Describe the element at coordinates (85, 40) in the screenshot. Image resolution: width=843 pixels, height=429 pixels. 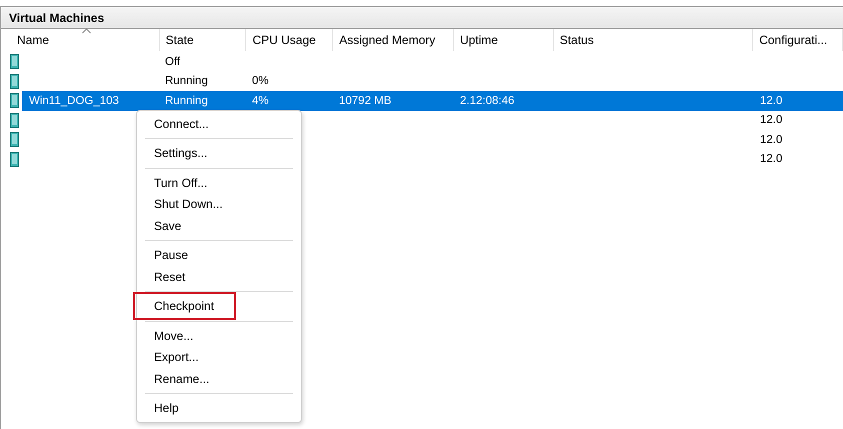
I see `column-header: Name` at that location.